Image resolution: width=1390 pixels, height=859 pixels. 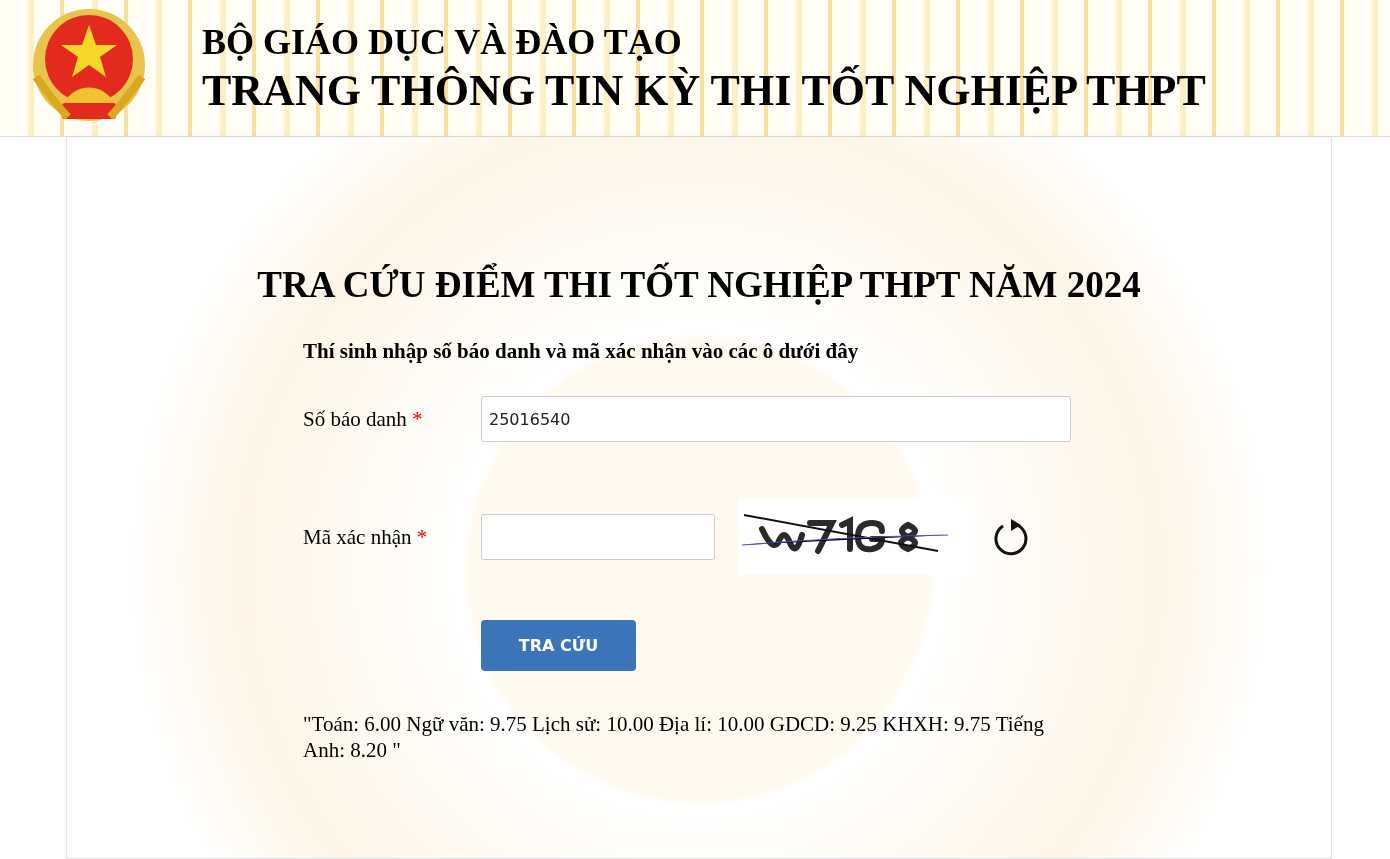 I want to click on ministry-name: BỘ GIÁO DỤC VÀ ĐÀO TẠO, so click(x=442, y=41).